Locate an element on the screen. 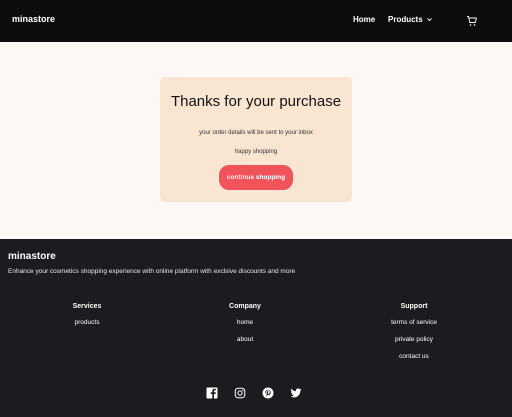  footer-link-contact: contact us is located at coordinates (414, 356).